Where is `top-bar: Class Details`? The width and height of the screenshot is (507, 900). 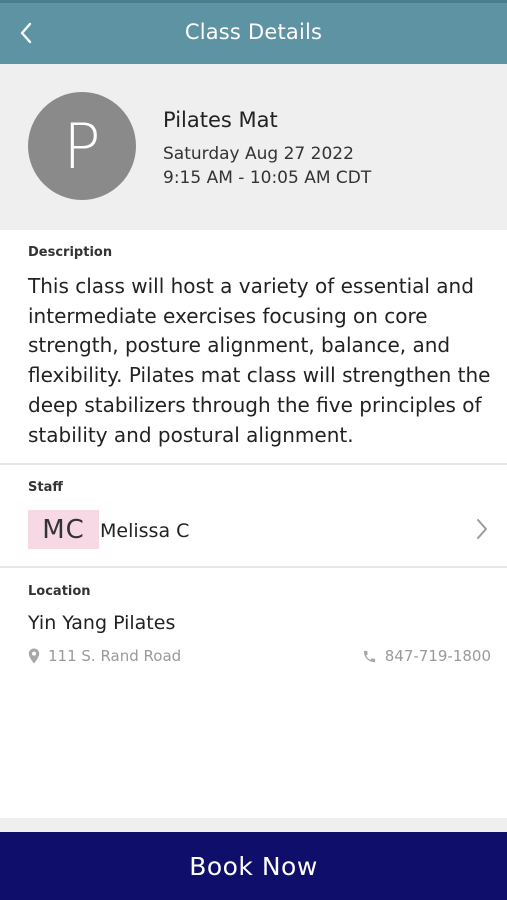
top-bar: Class Details is located at coordinates (253, 32).